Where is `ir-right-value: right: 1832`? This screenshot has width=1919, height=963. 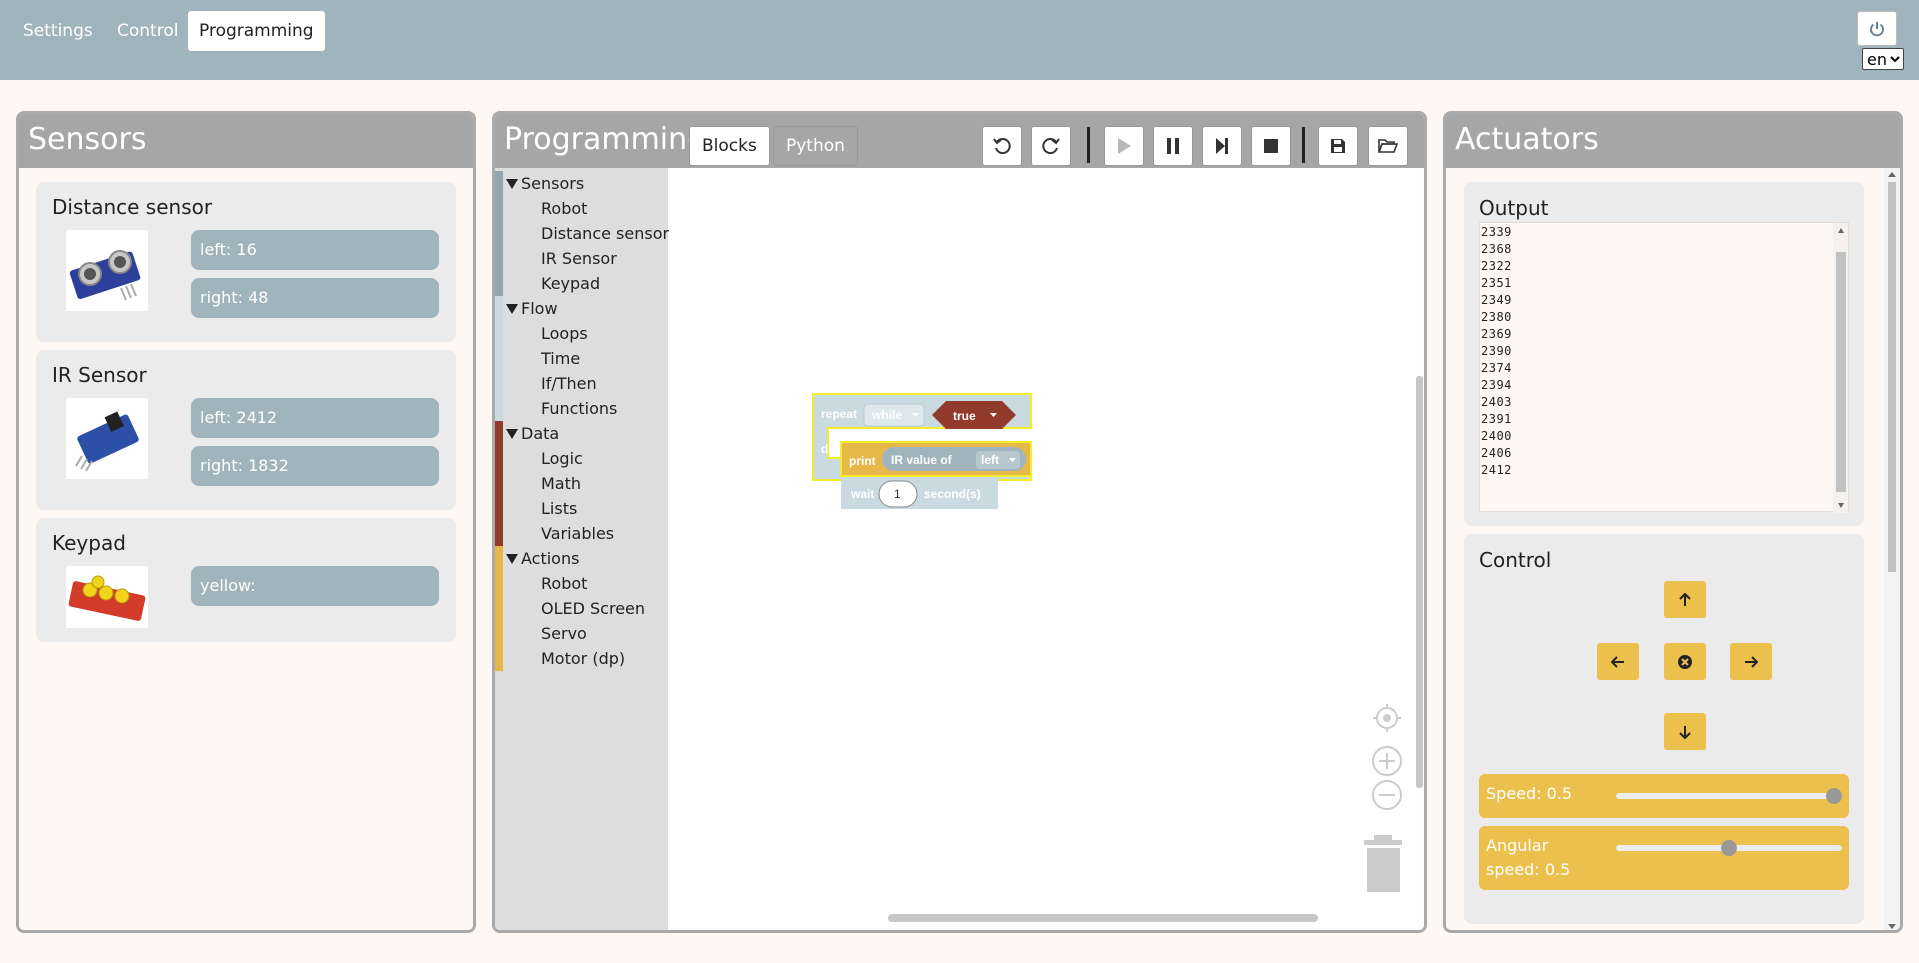
ir-right-value: right: 1832 is located at coordinates (315, 466).